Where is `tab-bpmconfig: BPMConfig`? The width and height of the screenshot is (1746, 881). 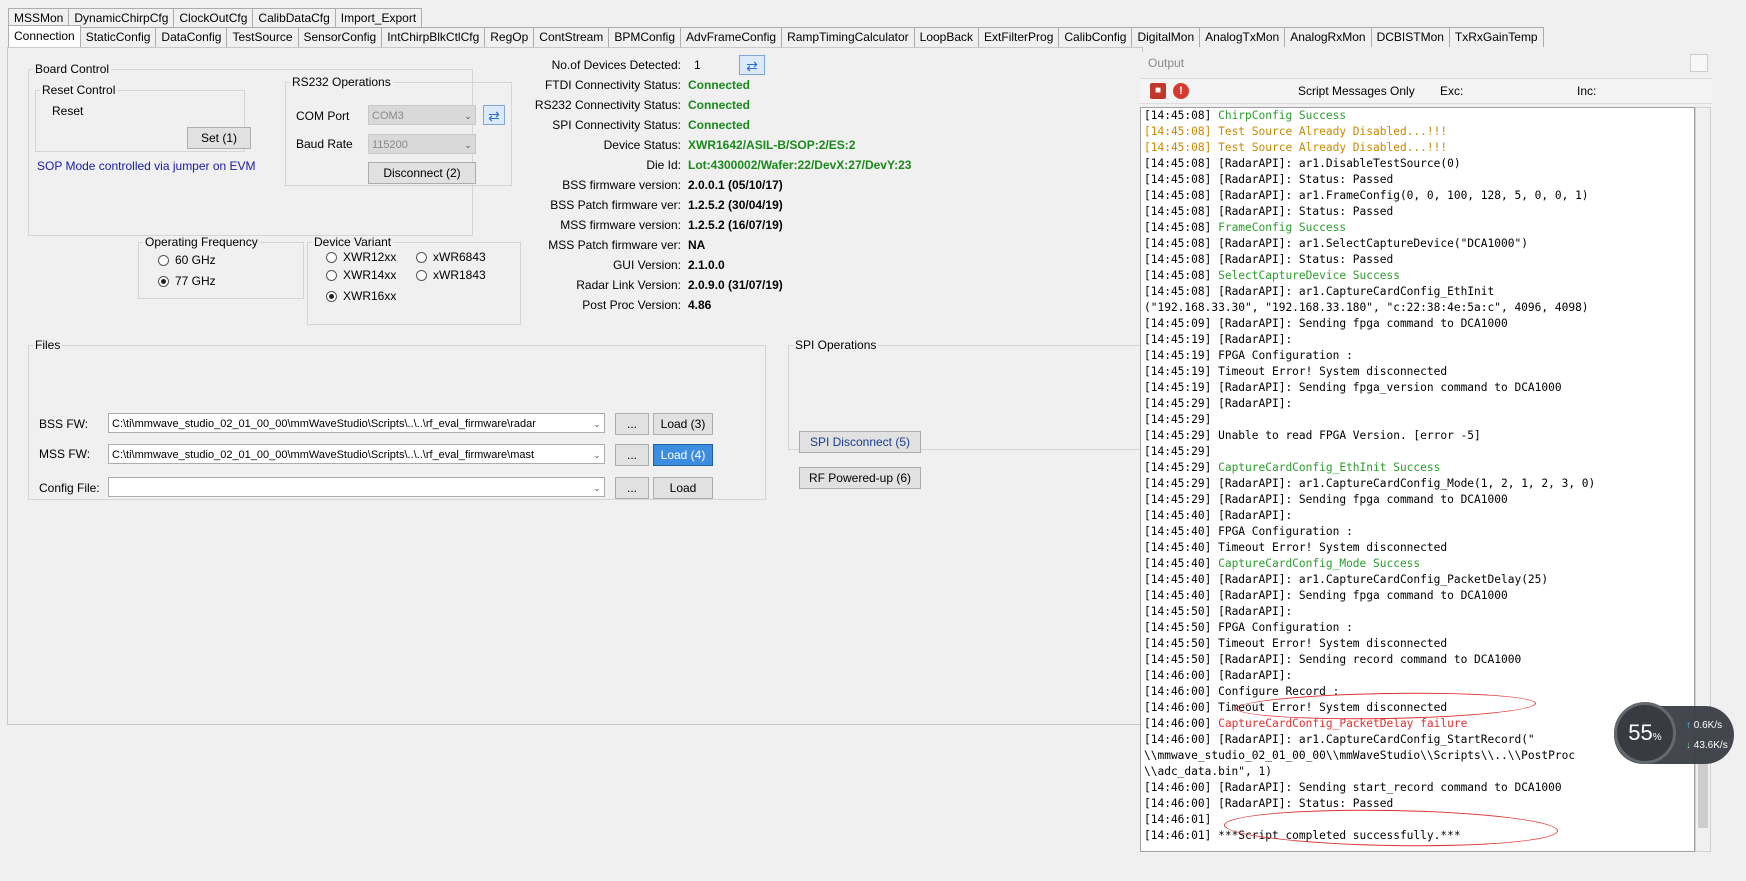
tab-bpmconfig: BPMConfig is located at coordinates (645, 37).